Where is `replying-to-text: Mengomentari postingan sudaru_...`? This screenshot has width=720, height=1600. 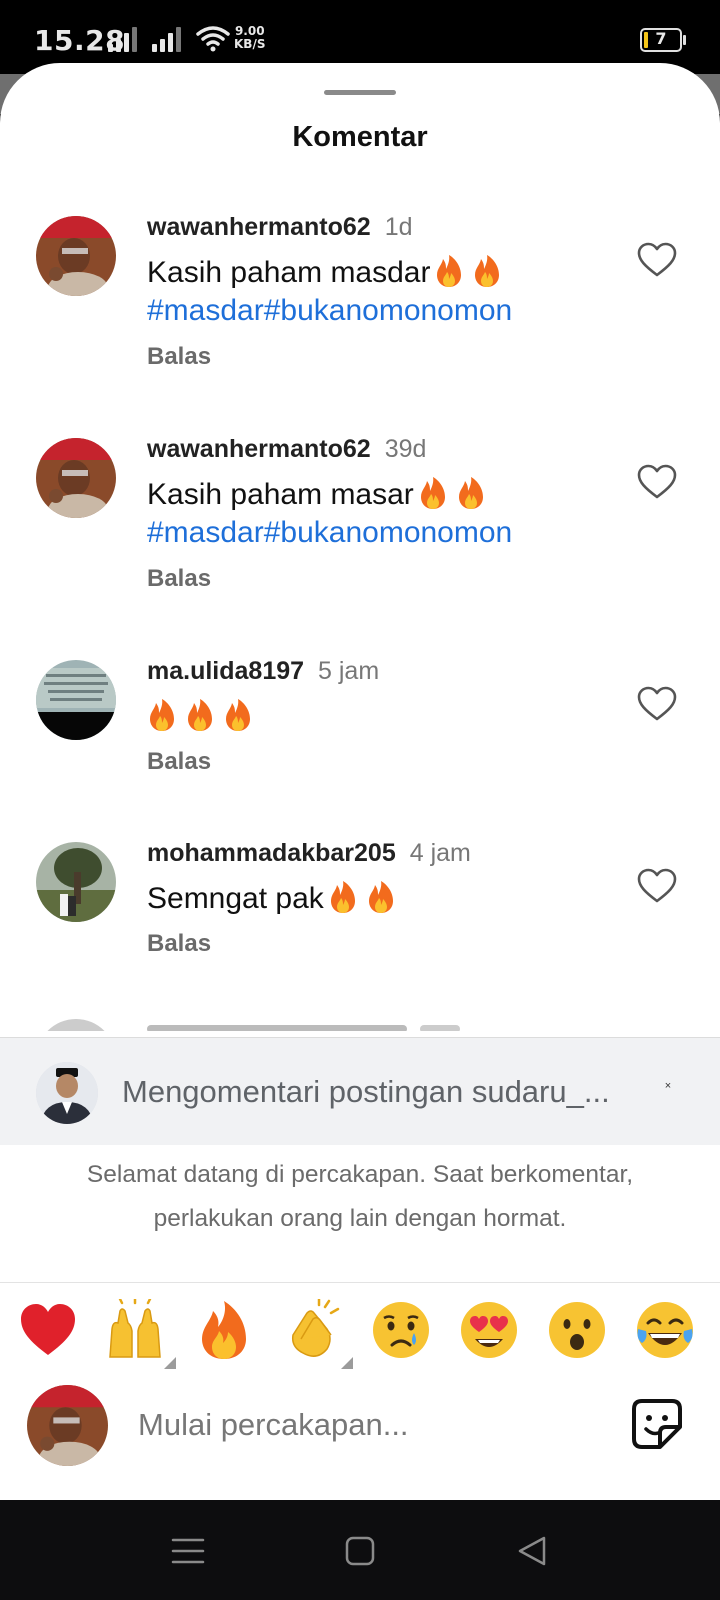
replying-to-text: Mengomentari postingan sudaru_... is located at coordinates (366, 1091).